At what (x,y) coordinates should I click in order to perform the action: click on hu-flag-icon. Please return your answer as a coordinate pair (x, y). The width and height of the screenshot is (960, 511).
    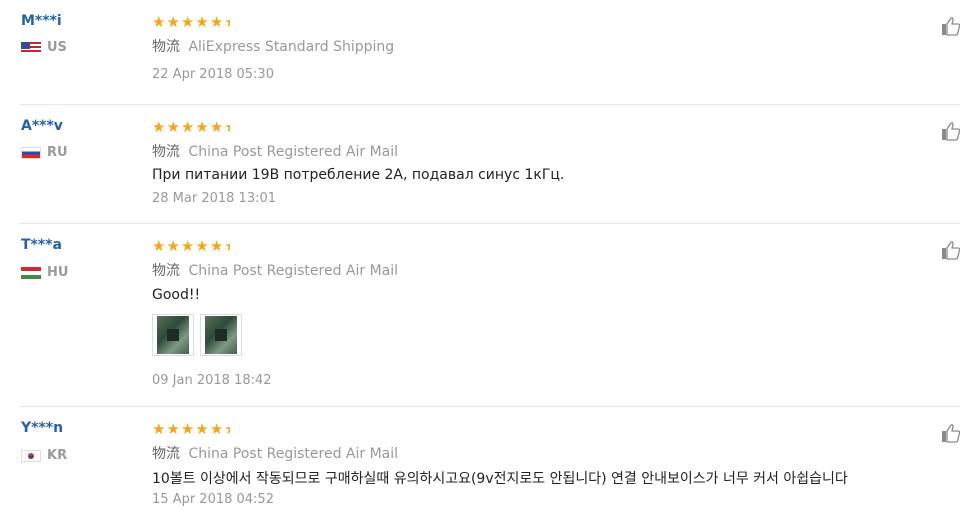
    Looking at the image, I should click on (31, 272).